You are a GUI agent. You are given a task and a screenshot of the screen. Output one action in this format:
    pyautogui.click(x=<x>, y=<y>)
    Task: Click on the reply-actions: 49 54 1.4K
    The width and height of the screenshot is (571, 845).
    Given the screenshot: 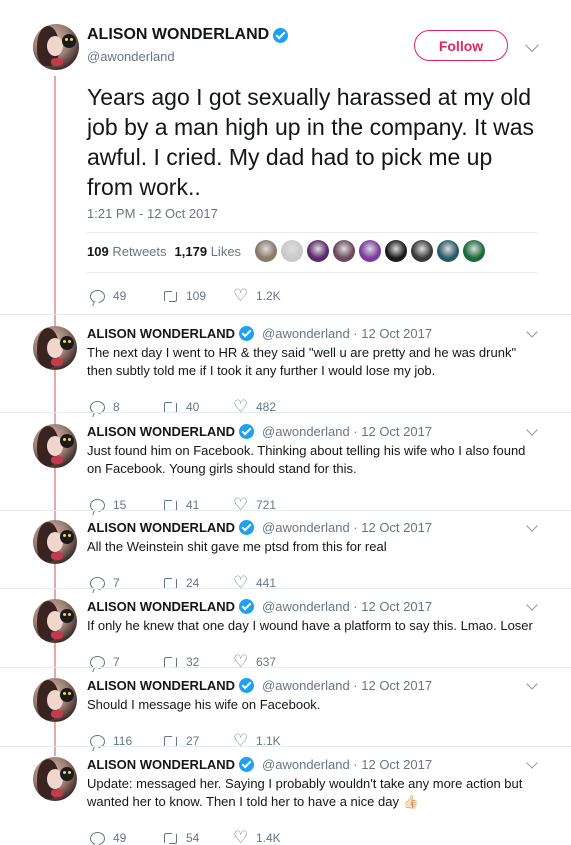 What is the action you would take?
    pyautogui.click(x=185, y=836)
    